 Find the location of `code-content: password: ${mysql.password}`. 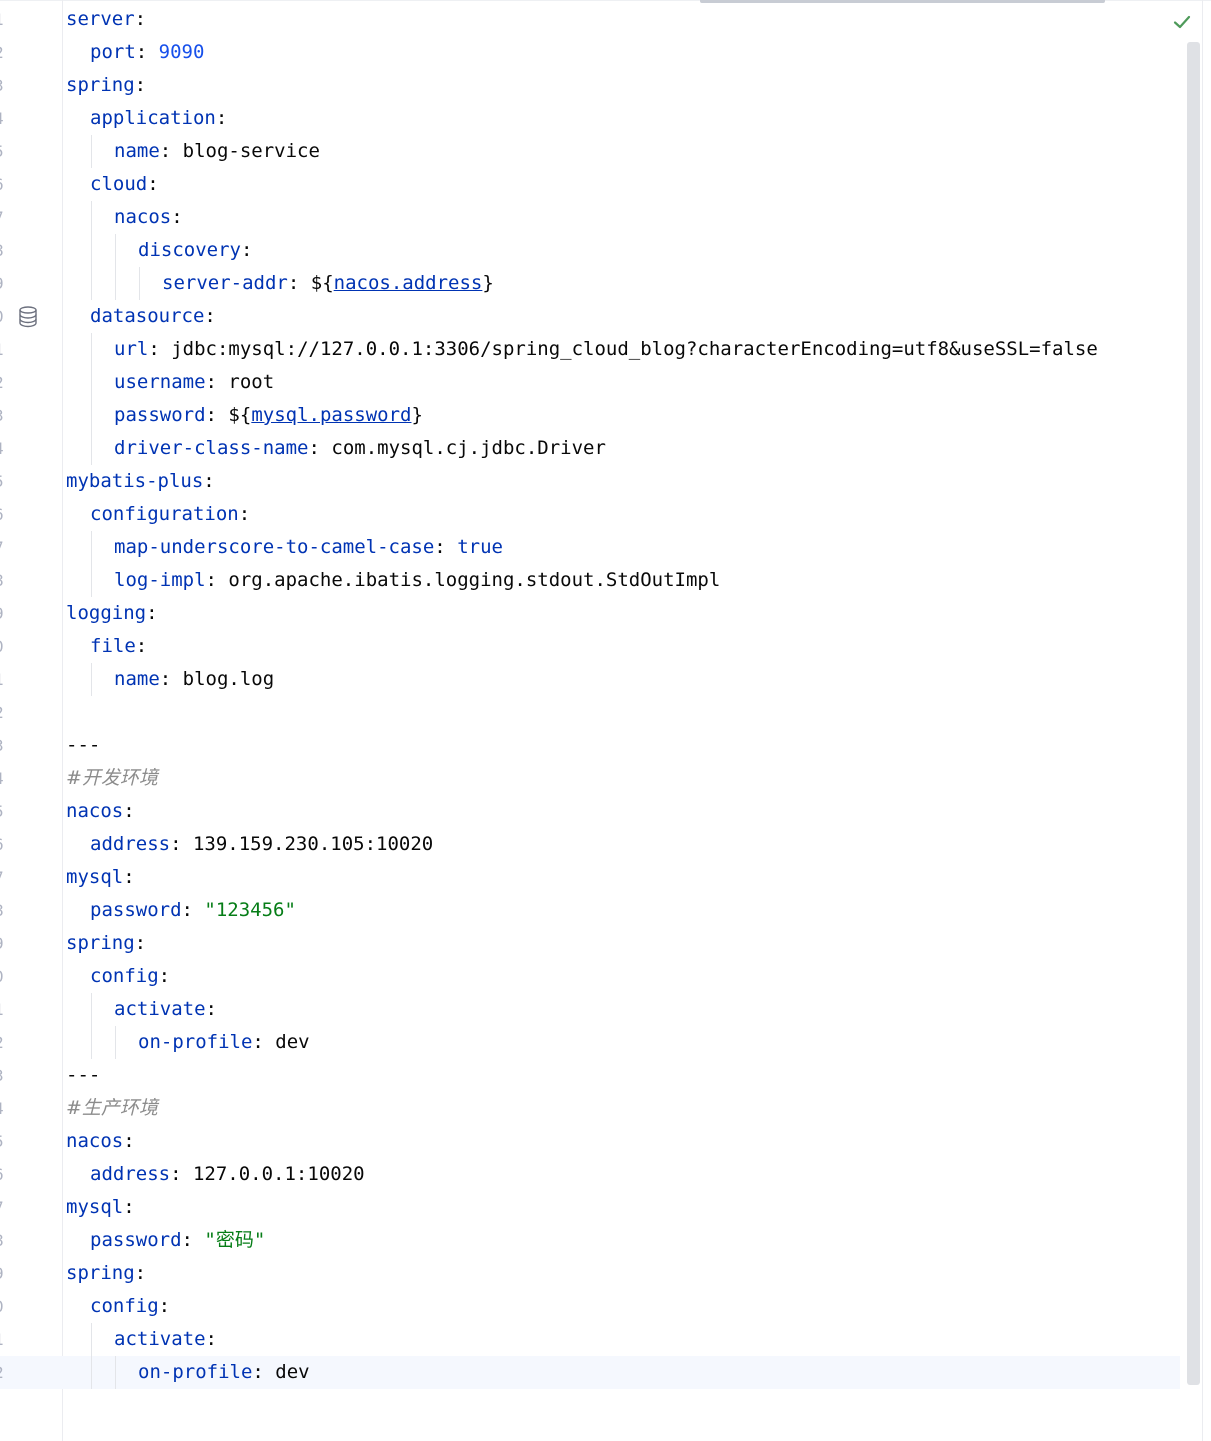

code-content: password: ${mysql.password} is located at coordinates (268, 415).